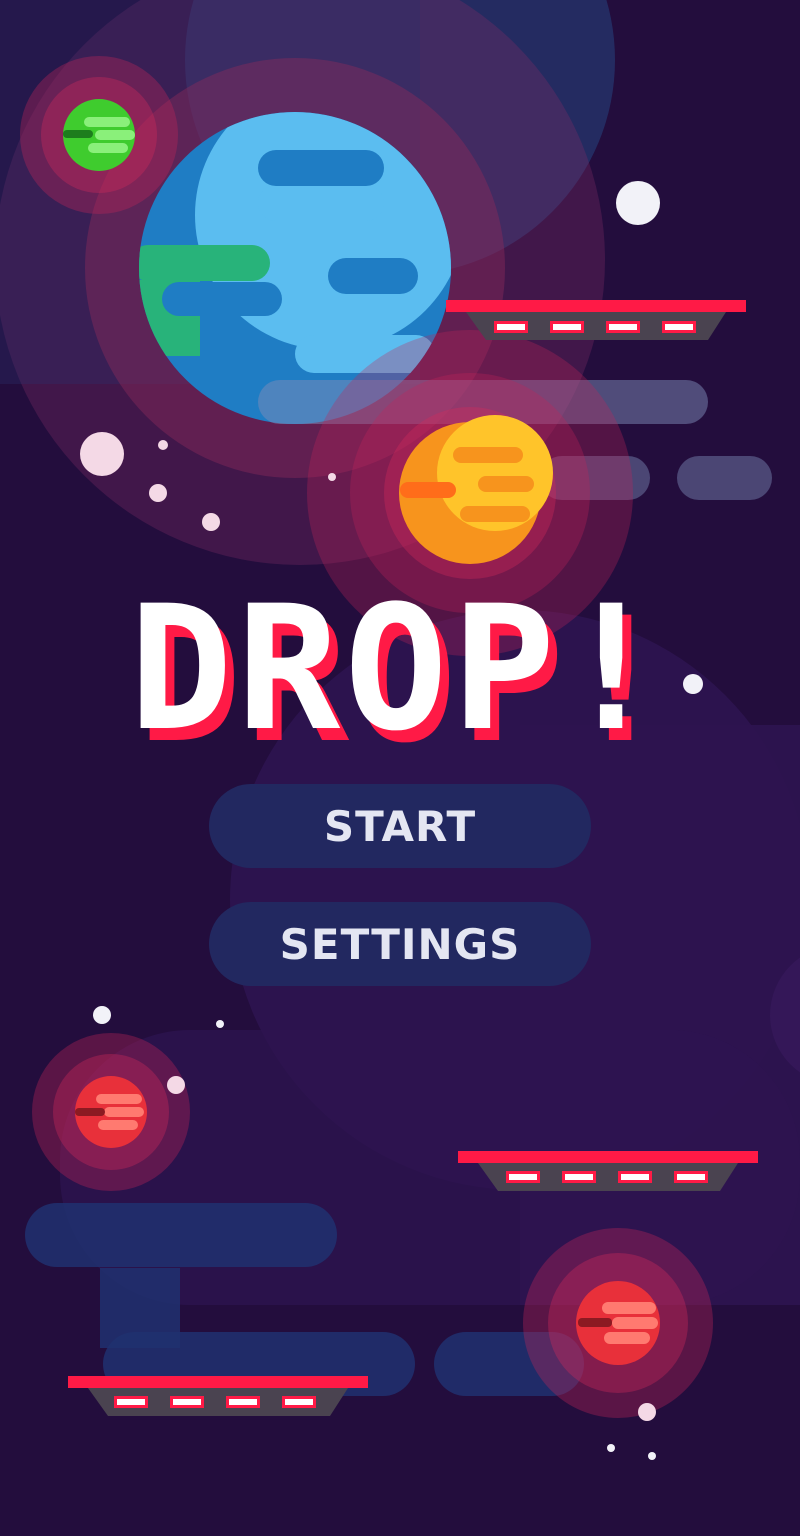 This screenshot has width=800, height=1536. Describe the element at coordinates (99, 135) in the screenshot. I see `green-planet` at that location.